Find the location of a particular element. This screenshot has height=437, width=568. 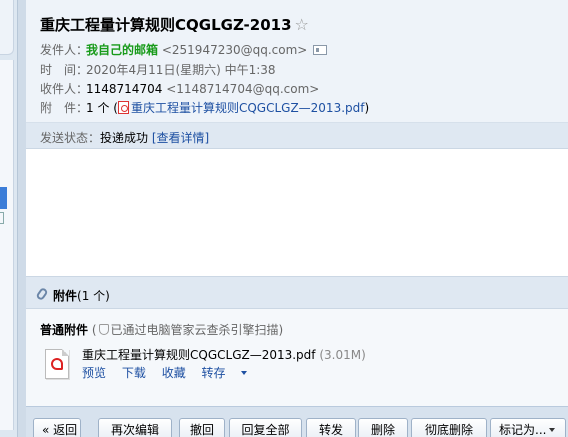

attachments-title-text: 附件 is located at coordinates (65, 296).